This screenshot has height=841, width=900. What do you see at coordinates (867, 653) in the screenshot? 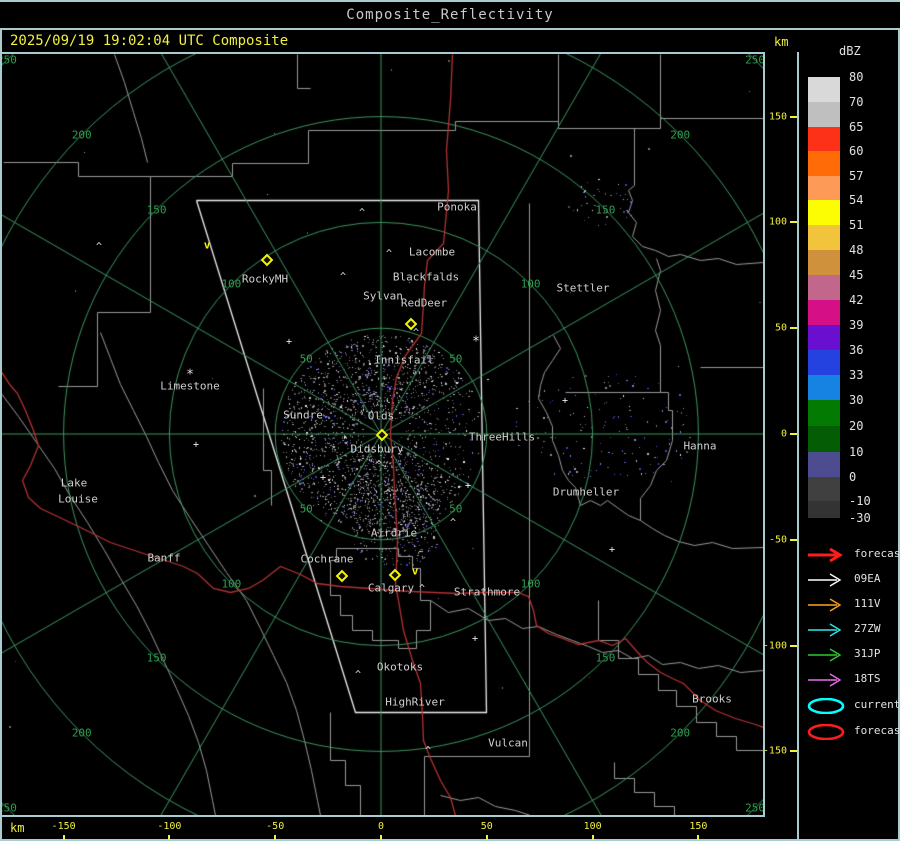
I see `legend-label: 31JP` at bounding box center [867, 653].